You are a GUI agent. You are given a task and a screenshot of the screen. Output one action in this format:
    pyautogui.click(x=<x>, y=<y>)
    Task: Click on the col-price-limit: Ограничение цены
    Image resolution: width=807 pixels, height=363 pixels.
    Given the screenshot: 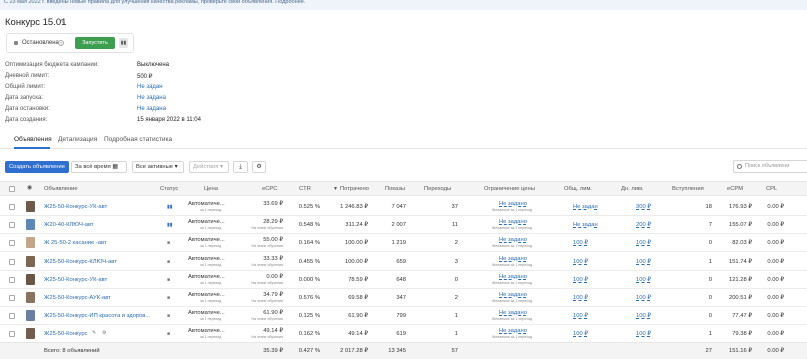 What is the action you would take?
    pyautogui.click(x=509, y=189)
    